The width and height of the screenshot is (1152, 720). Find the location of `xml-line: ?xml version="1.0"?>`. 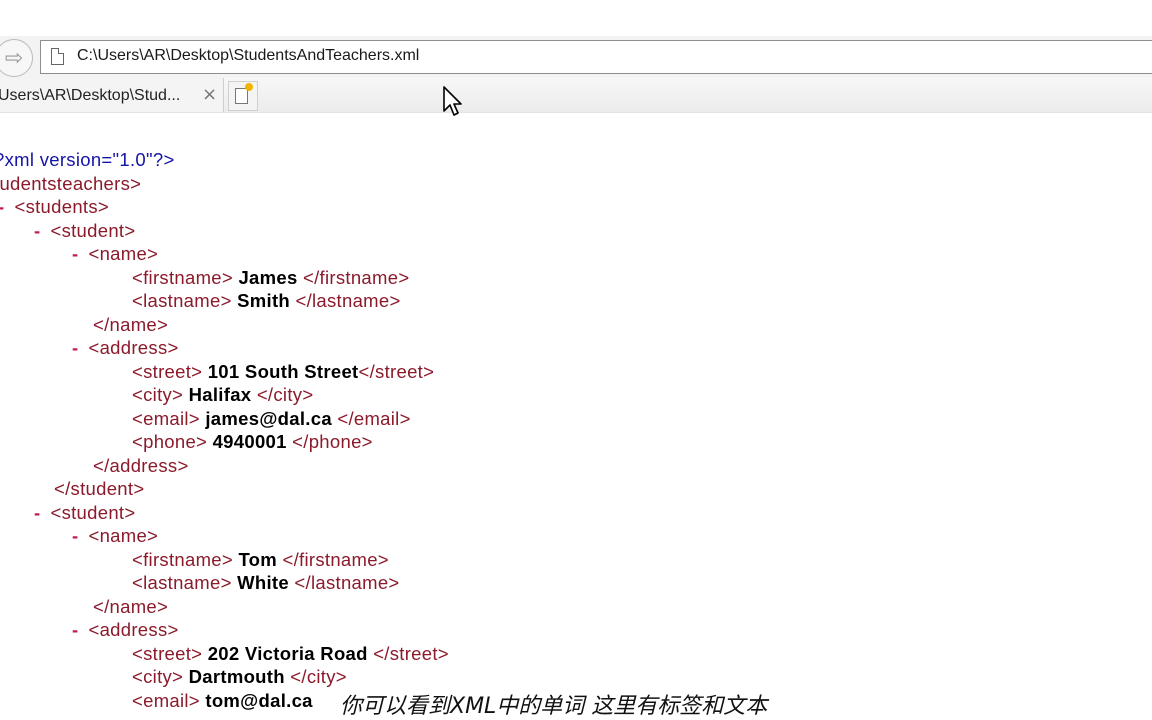

xml-line: ?xml version="1.0"?> is located at coordinates (87, 160).